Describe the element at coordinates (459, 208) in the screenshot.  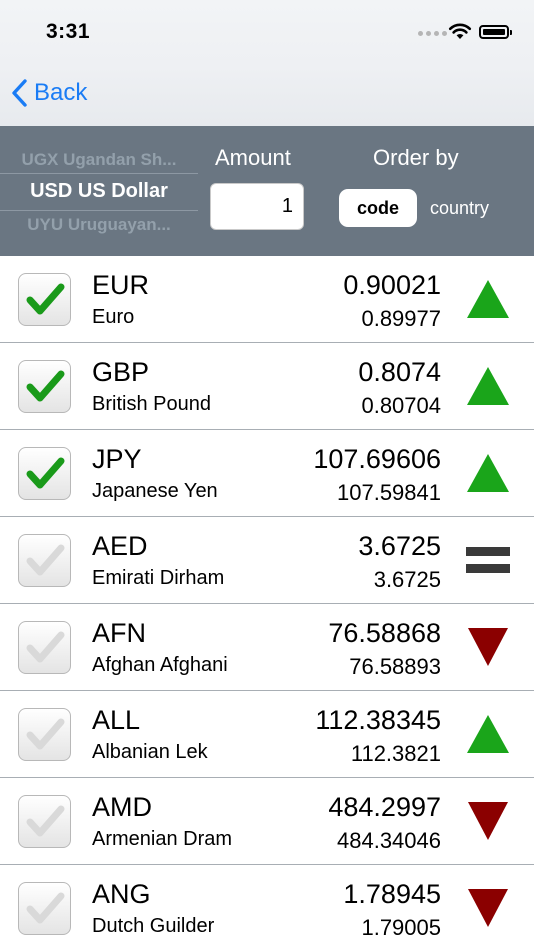
I see `order-by-country-button: country` at that location.